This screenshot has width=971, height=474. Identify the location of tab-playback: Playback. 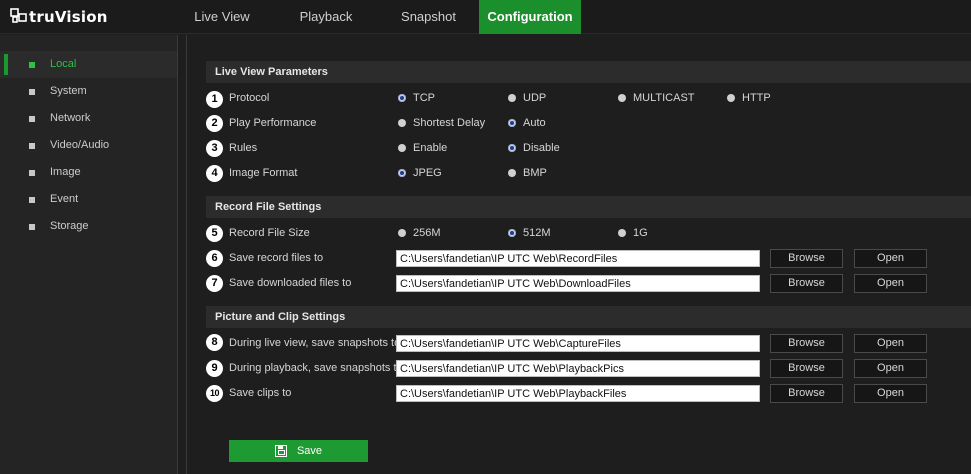
(326, 17).